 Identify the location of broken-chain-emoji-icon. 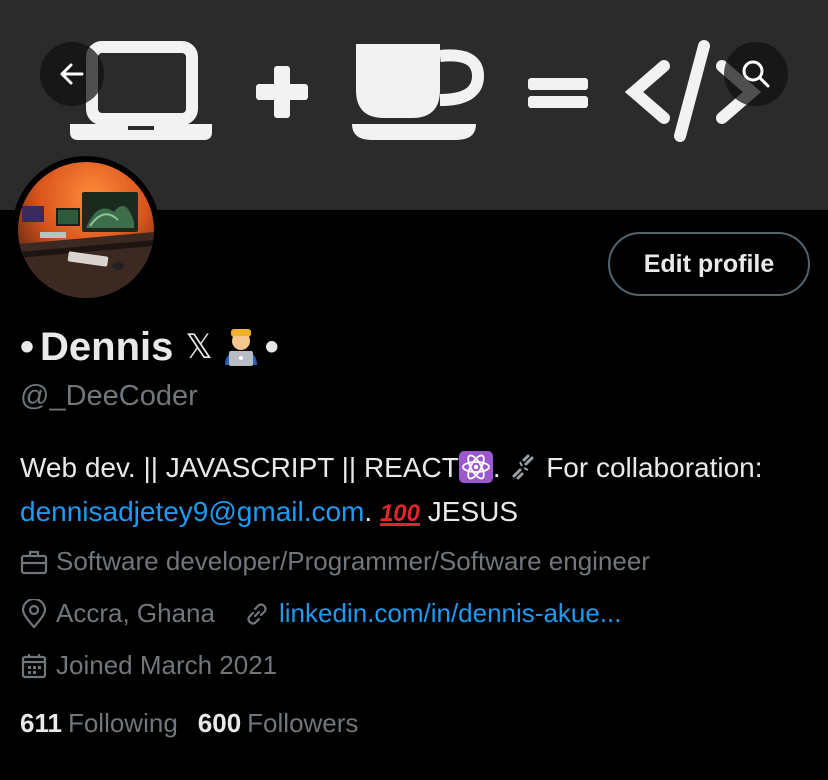
(523, 466).